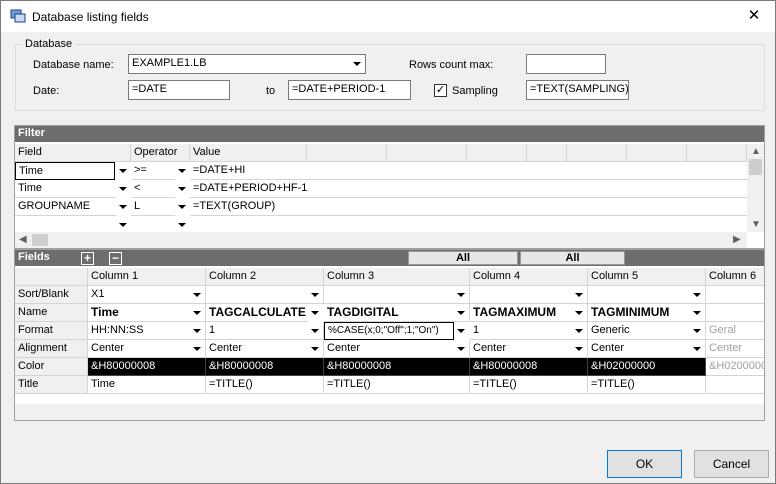  I want to click on ok-button: OK, so click(644, 464).